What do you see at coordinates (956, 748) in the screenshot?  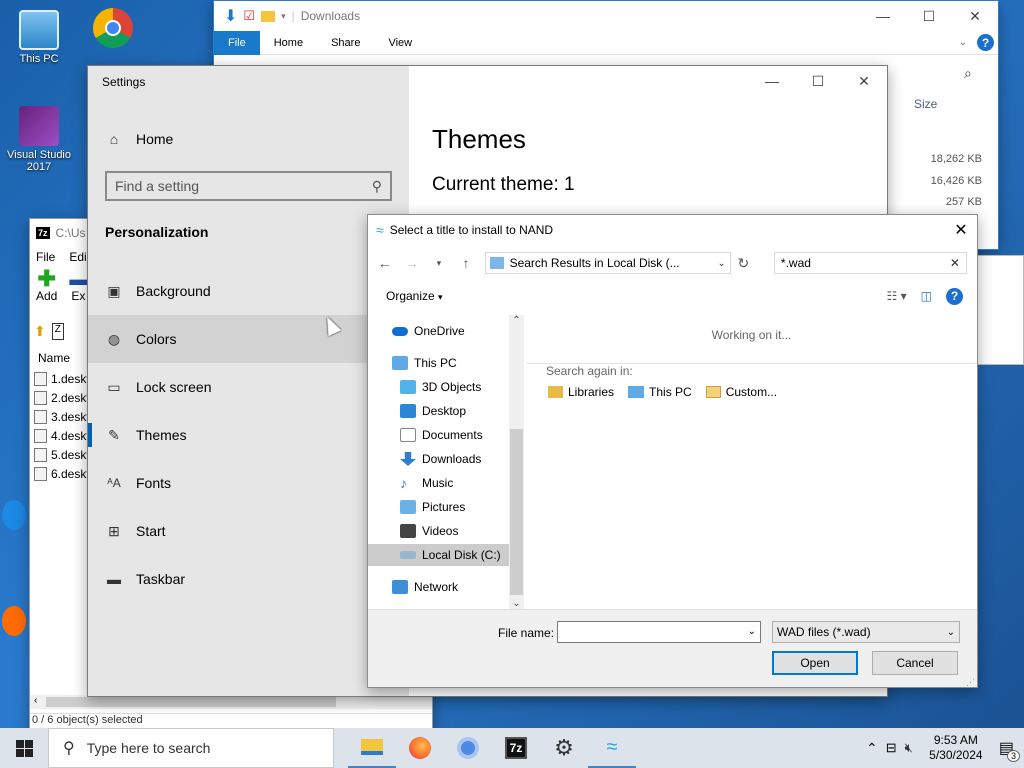 I see `clock: 9:53 AM 5/30/2024` at bounding box center [956, 748].